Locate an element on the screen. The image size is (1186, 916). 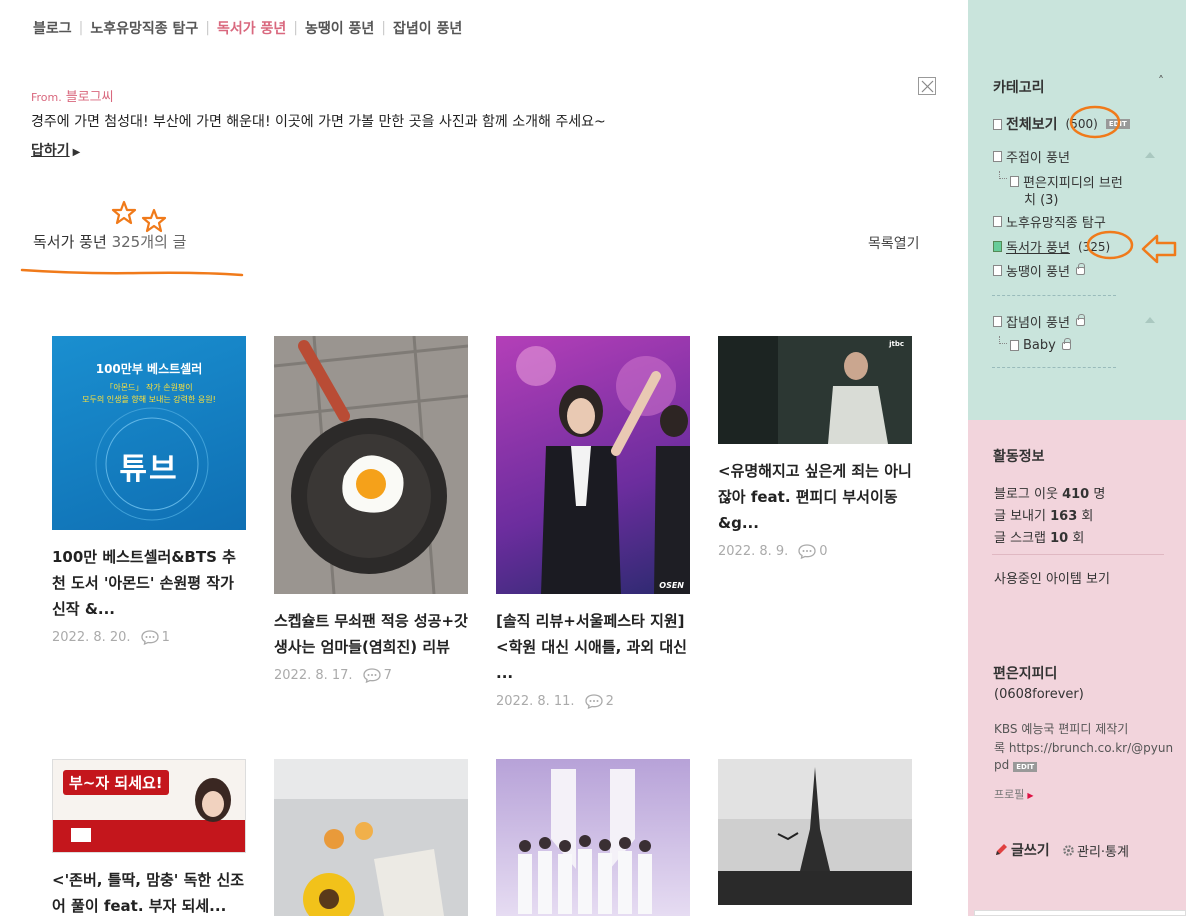
eiffel-tower-photo is located at coordinates (815, 832).